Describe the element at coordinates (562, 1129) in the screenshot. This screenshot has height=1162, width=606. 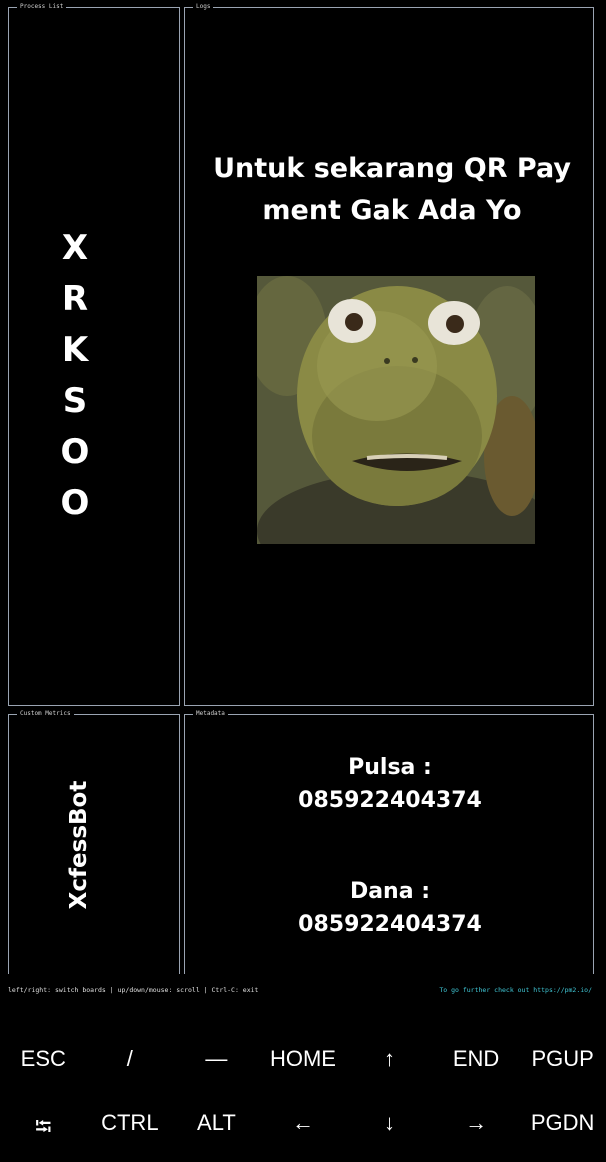
I see `pgdn-key: PGDN` at that location.